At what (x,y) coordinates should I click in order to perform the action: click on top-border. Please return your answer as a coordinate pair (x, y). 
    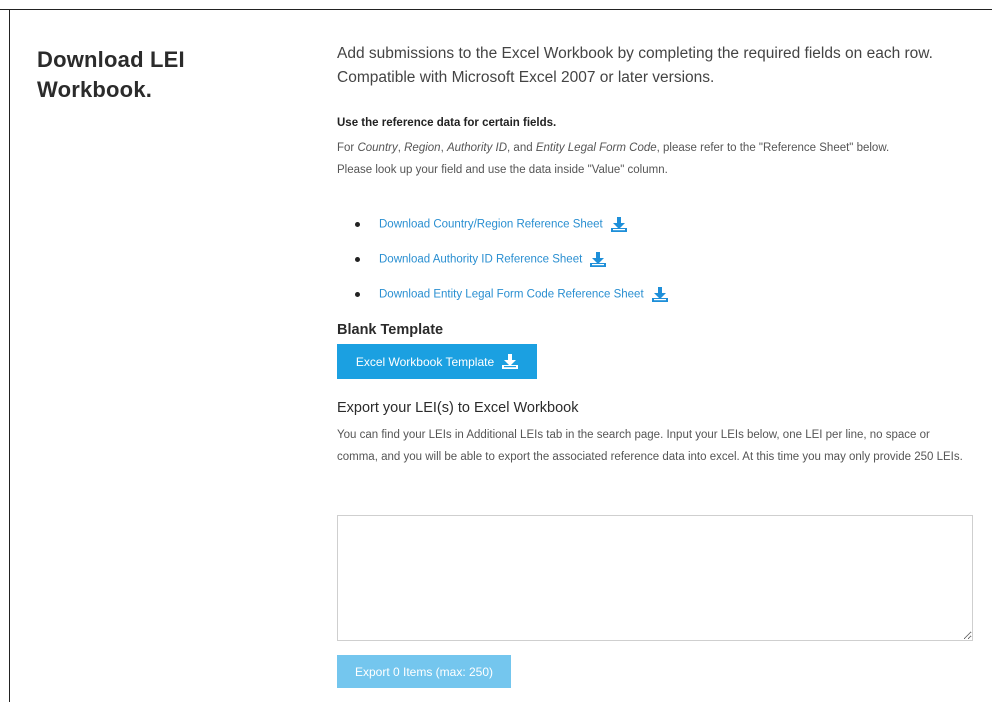
    Looking at the image, I should click on (496, 9).